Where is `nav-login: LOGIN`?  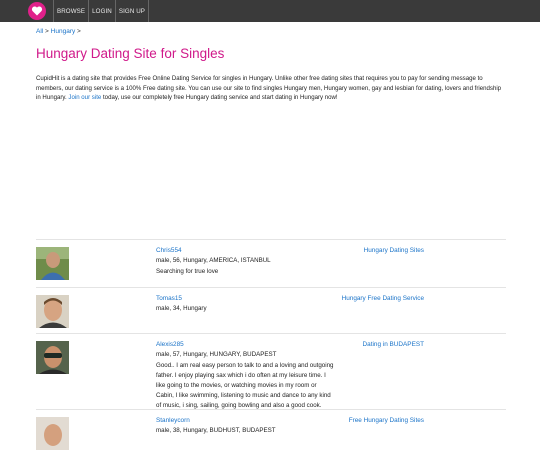
nav-login: LOGIN is located at coordinates (101, 11).